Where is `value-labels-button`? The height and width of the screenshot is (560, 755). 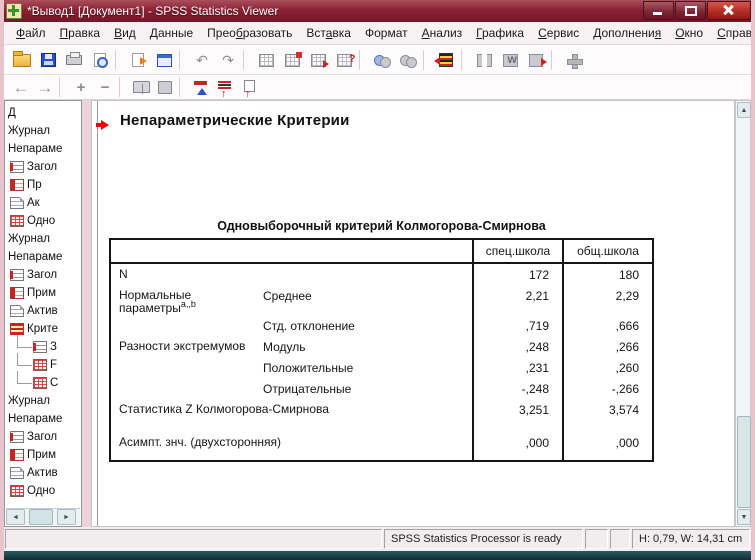
value-labels-button is located at coordinates (574, 60).